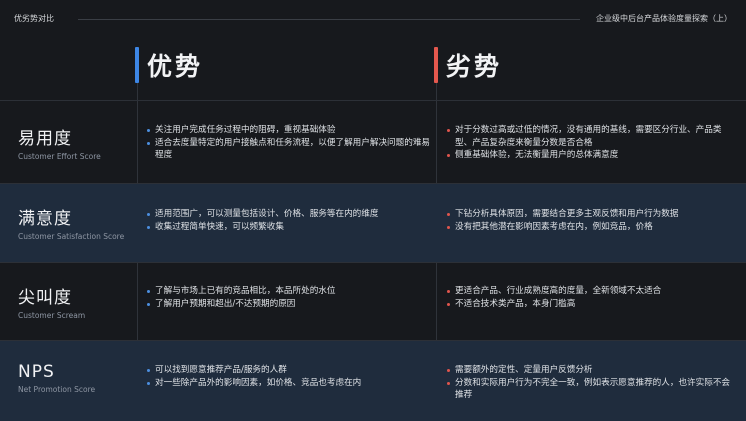  What do you see at coordinates (589, 291) in the screenshot?
I see `list-item: 更适合产品、行业成熟度高的度量，全新领域不太适合` at bounding box center [589, 291].